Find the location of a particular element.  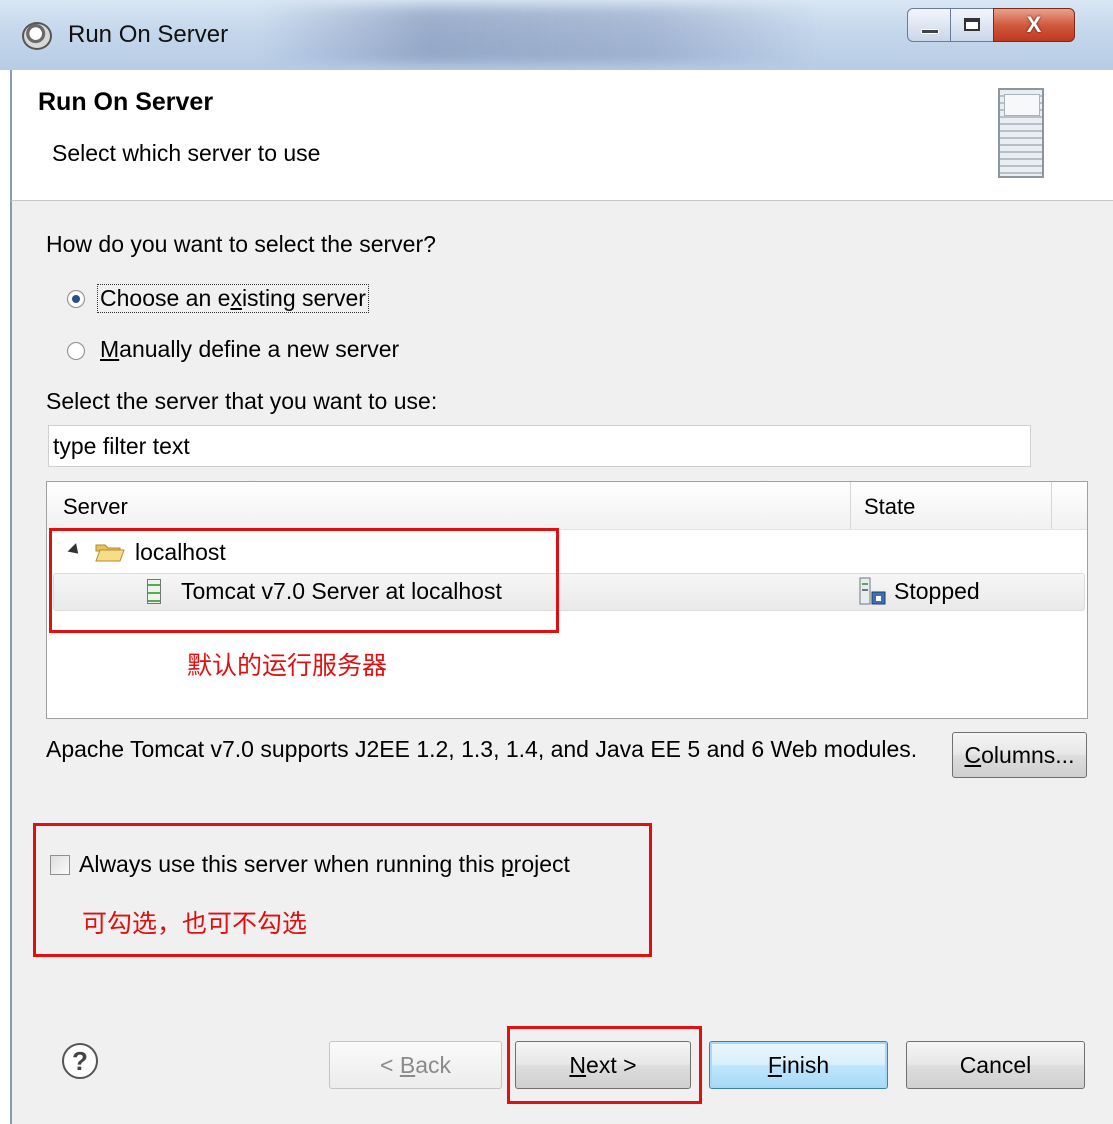

annotation-checkbox: 可勾选，也可不勾选 is located at coordinates (195, 924).